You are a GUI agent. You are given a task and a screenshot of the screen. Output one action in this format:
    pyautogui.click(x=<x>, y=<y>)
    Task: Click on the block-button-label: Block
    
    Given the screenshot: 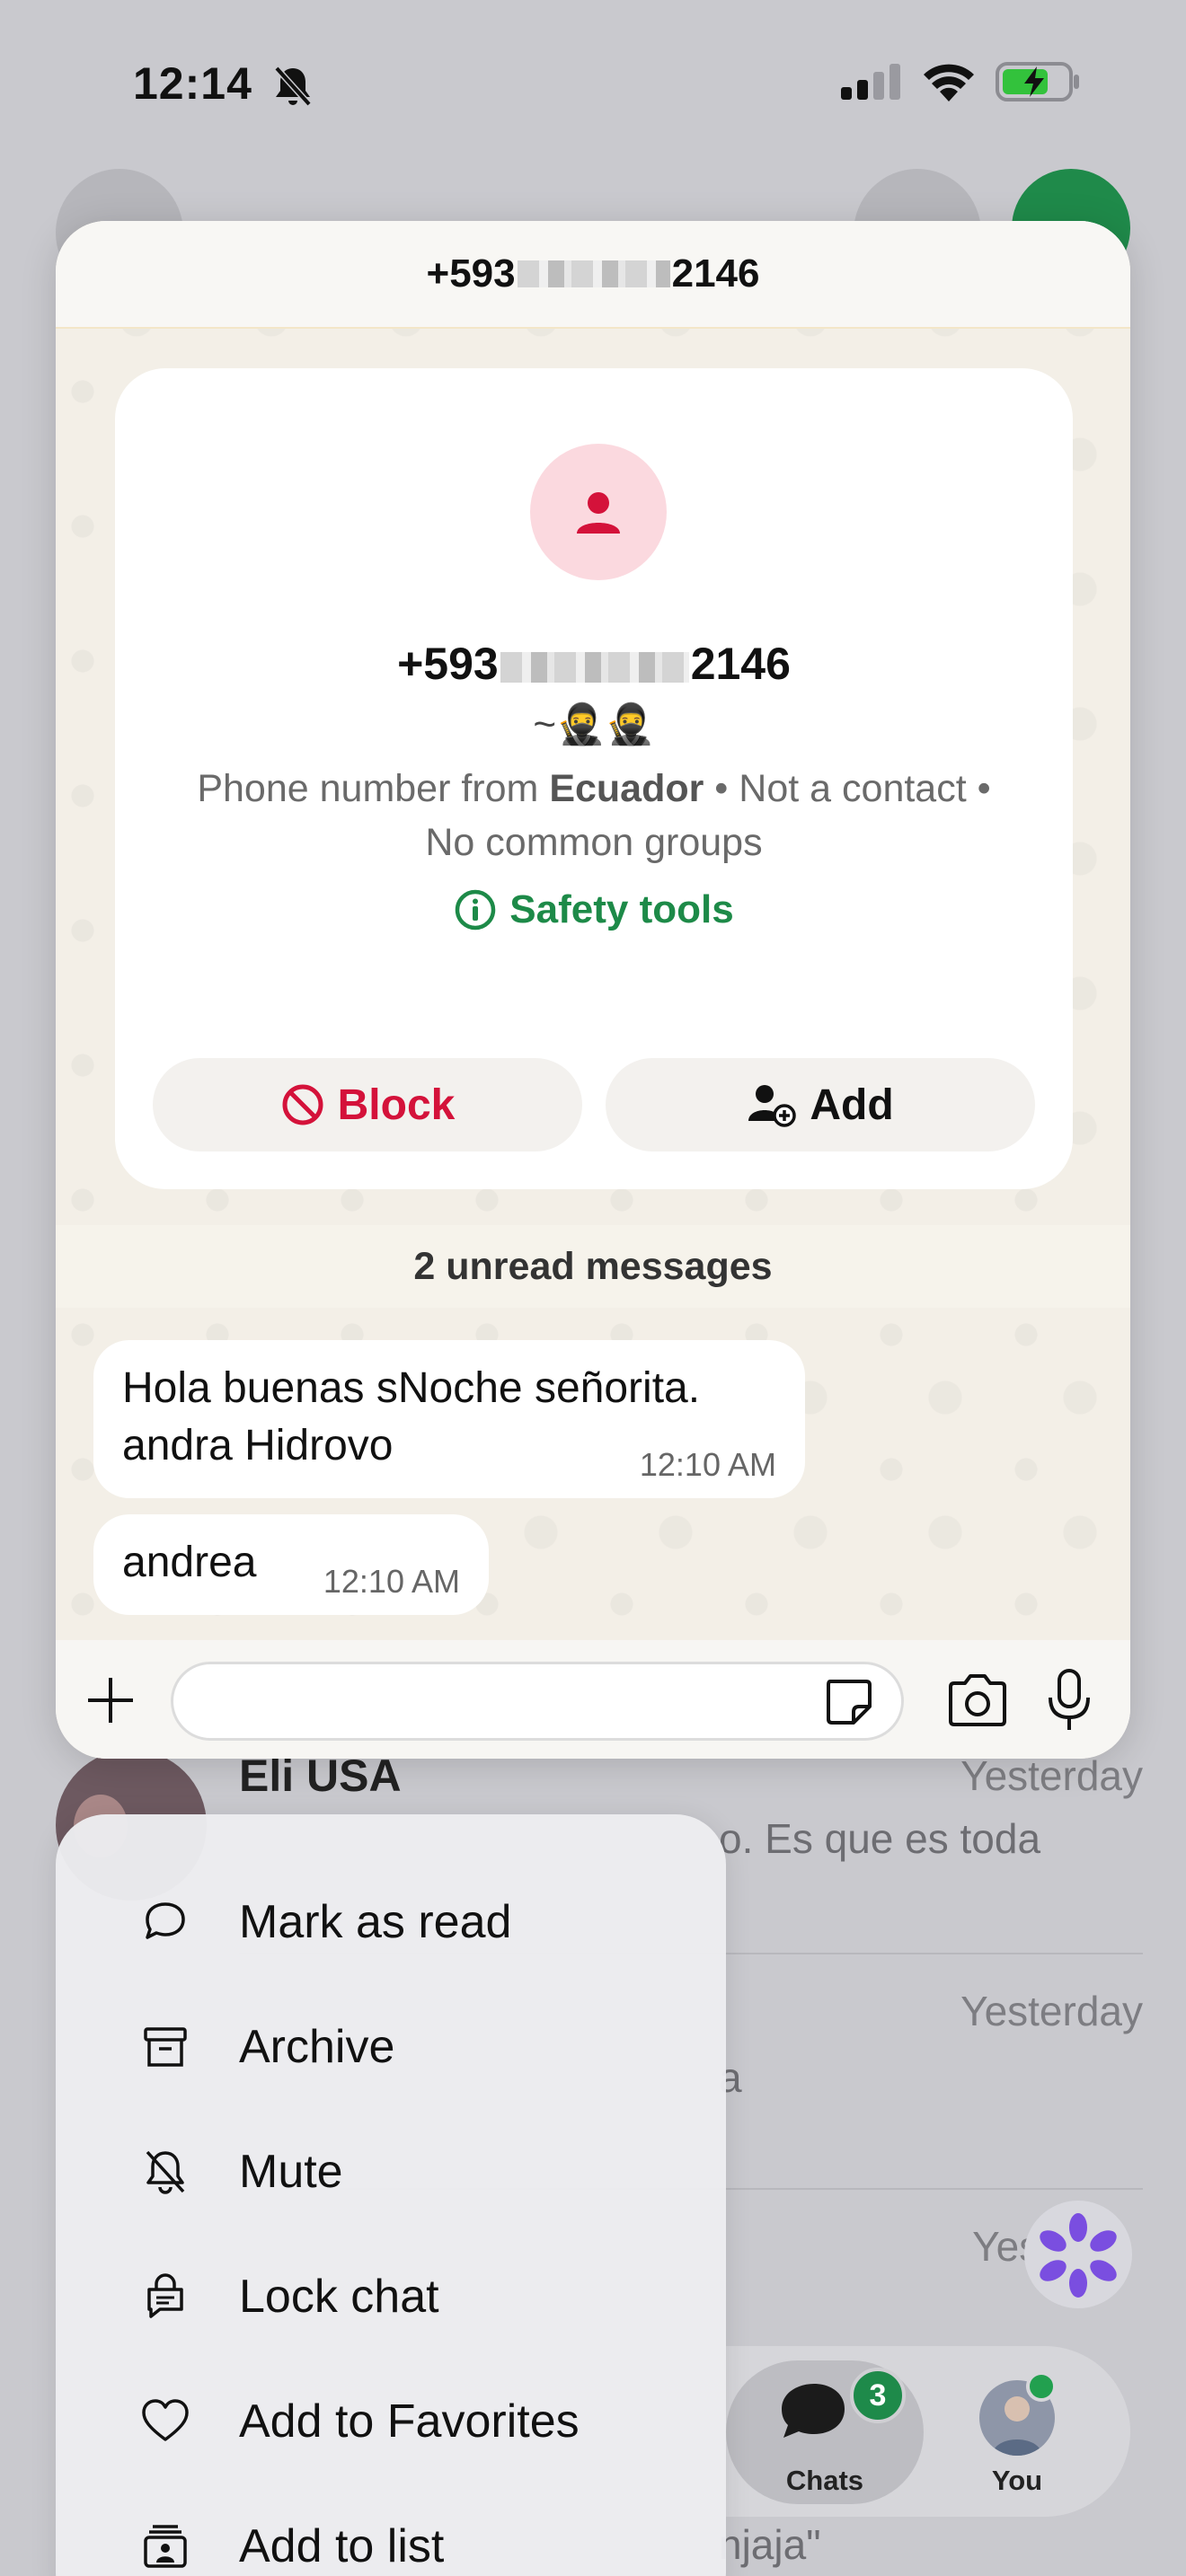 What is the action you would take?
    pyautogui.click(x=396, y=1105)
    